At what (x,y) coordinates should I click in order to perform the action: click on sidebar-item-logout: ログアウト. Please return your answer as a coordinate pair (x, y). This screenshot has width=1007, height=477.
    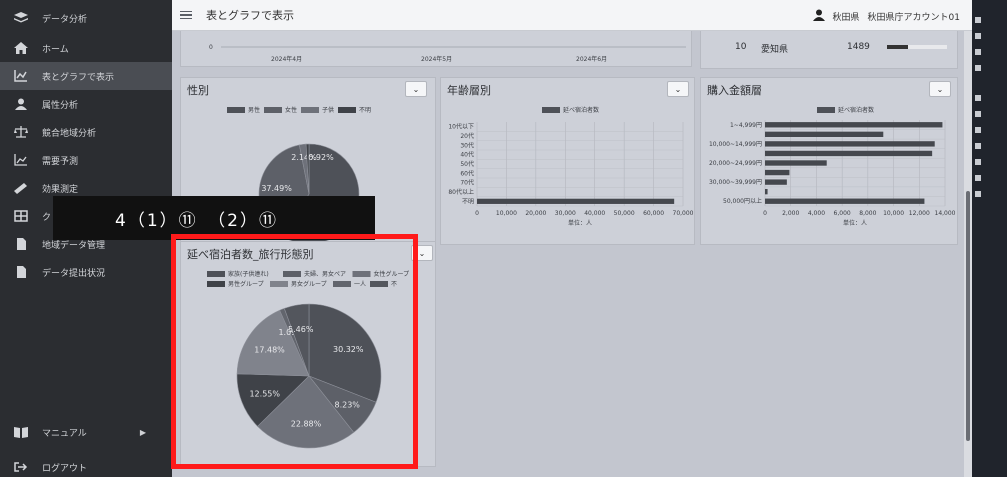
    Looking at the image, I should click on (86, 465).